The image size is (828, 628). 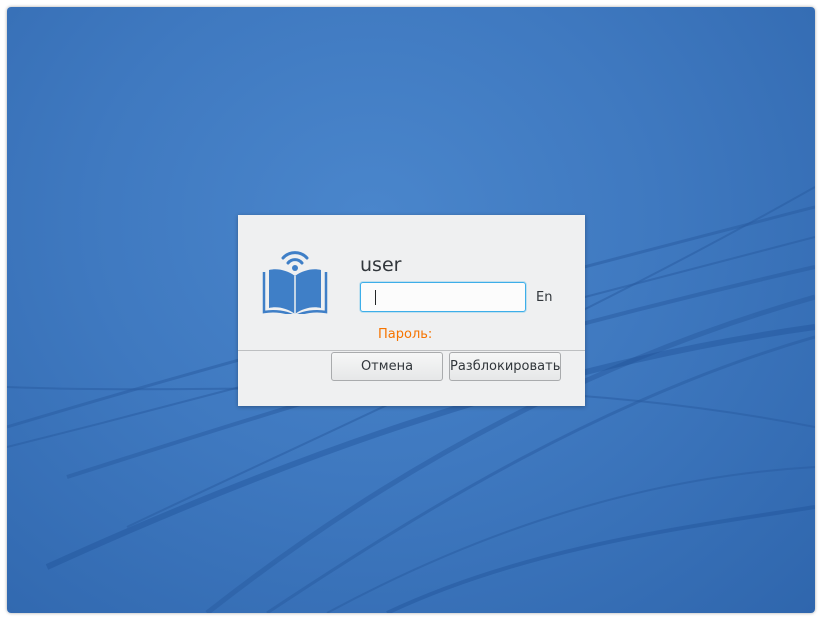 What do you see at coordinates (505, 366) in the screenshot?
I see `unlock-button: Разблокировать` at bounding box center [505, 366].